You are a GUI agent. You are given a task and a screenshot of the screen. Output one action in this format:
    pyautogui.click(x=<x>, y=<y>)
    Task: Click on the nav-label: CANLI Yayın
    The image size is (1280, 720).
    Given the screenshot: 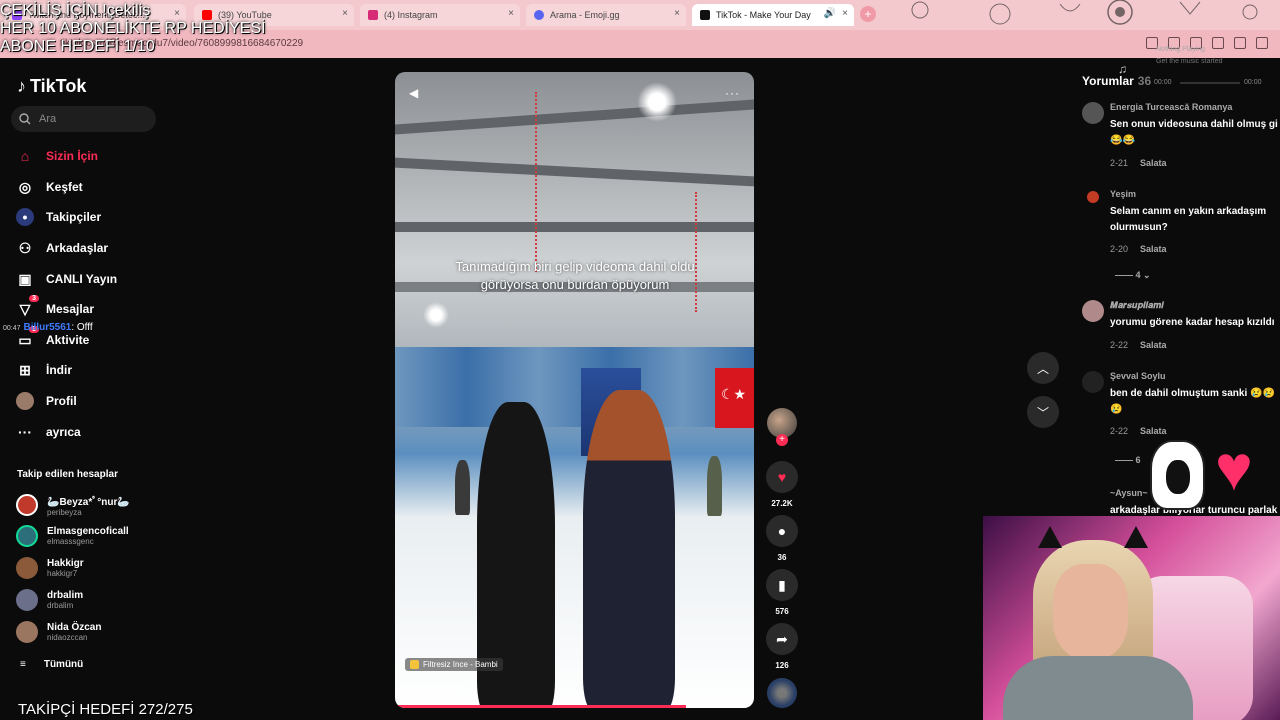 What is the action you would take?
    pyautogui.click(x=82, y=279)
    